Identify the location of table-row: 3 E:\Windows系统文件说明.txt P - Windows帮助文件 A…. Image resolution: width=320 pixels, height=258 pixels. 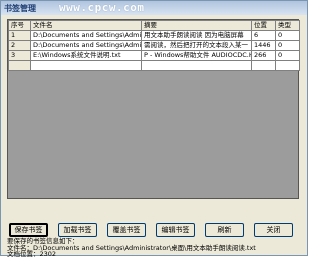
(154, 55).